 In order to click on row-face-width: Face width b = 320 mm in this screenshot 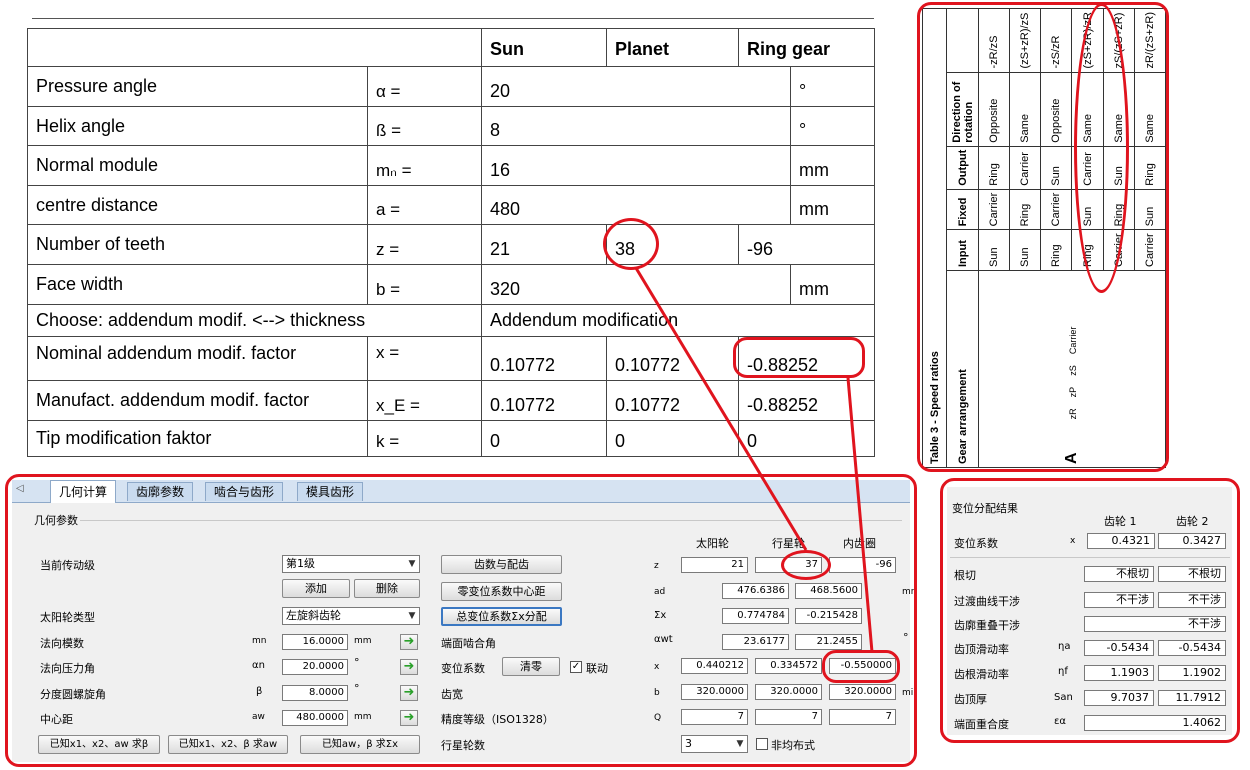, I will do `click(451, 284)`.